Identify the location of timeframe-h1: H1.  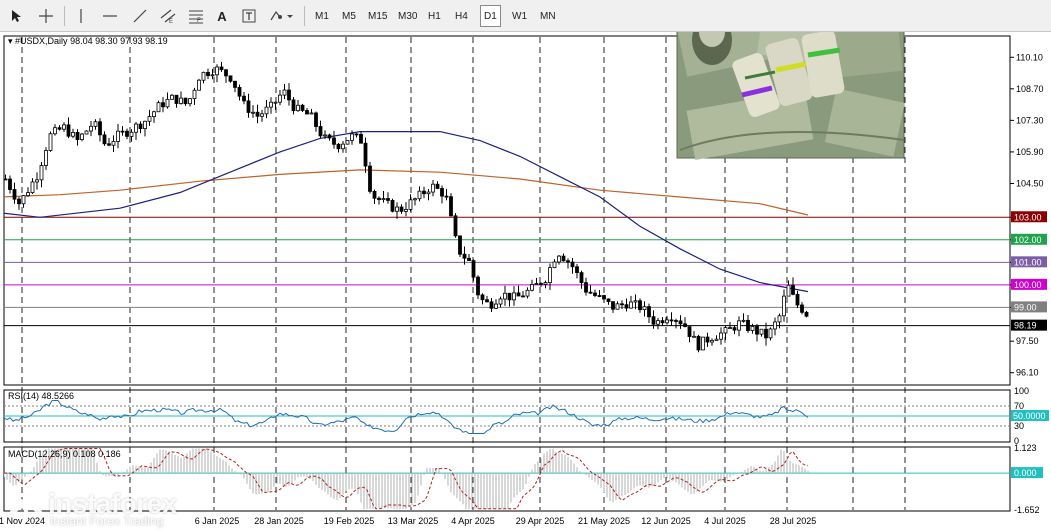
(434, 16).